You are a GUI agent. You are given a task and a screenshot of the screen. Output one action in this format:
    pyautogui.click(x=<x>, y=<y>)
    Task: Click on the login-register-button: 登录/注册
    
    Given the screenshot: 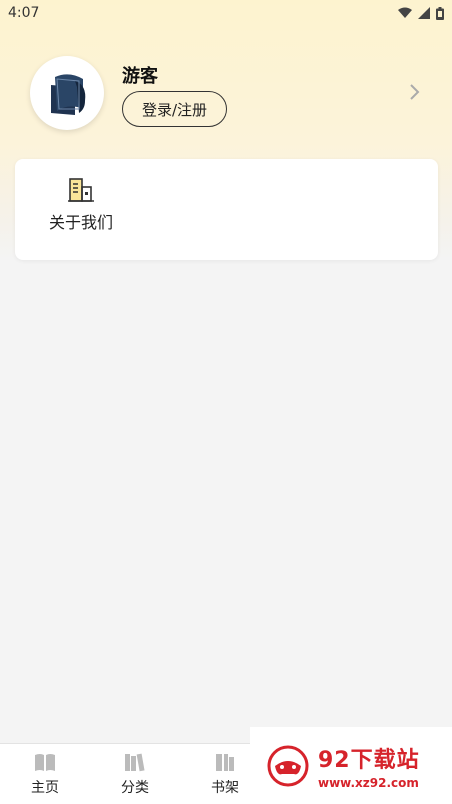 What is the action you would take?
    pyautogui.click(x=174, y=109)
    